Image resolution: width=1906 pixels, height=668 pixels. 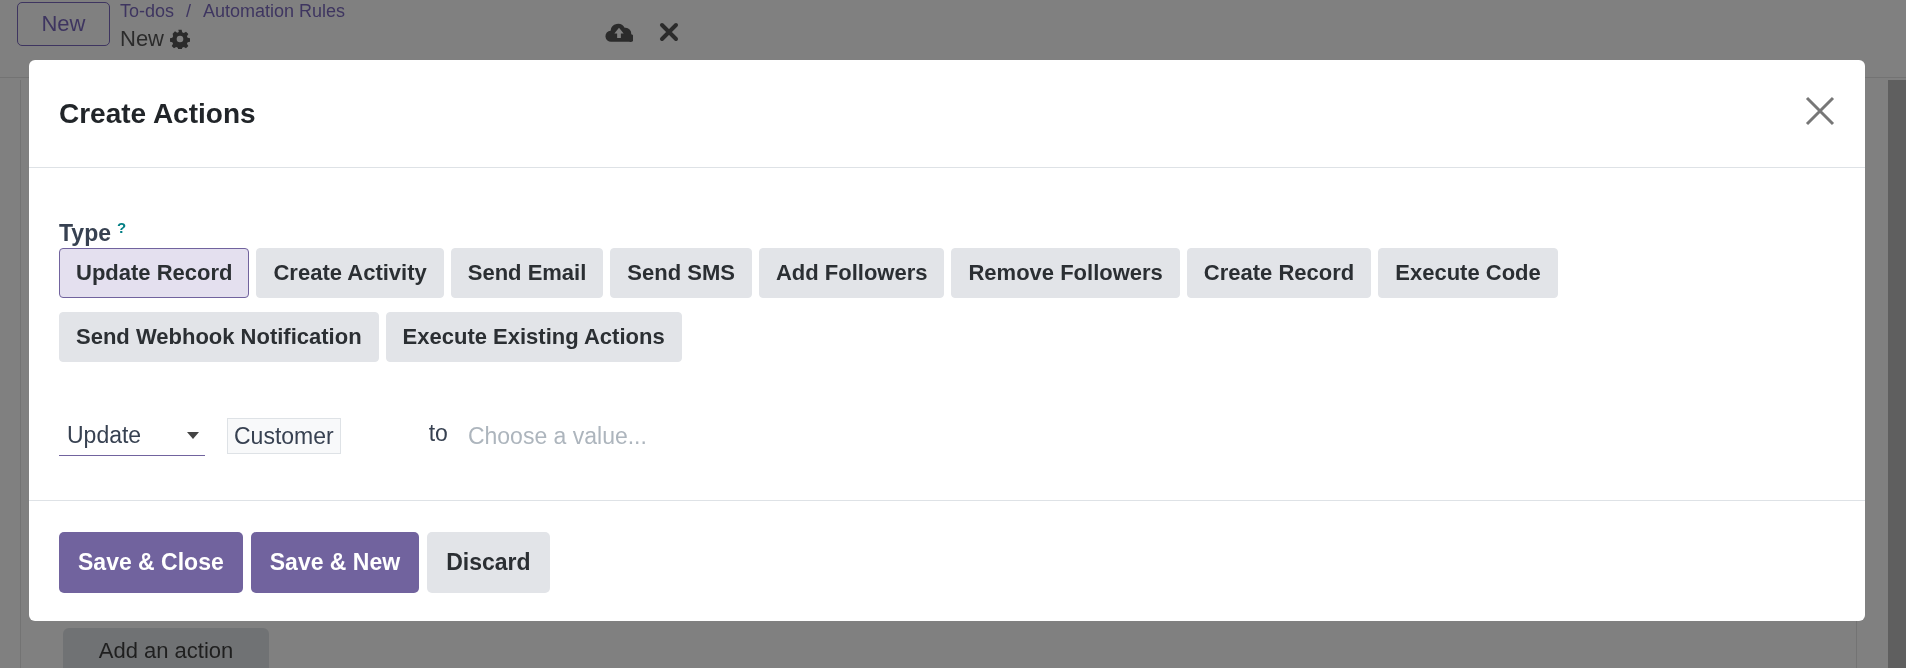 I want to click on field-tag: Customer, so click(x=284, y=436).